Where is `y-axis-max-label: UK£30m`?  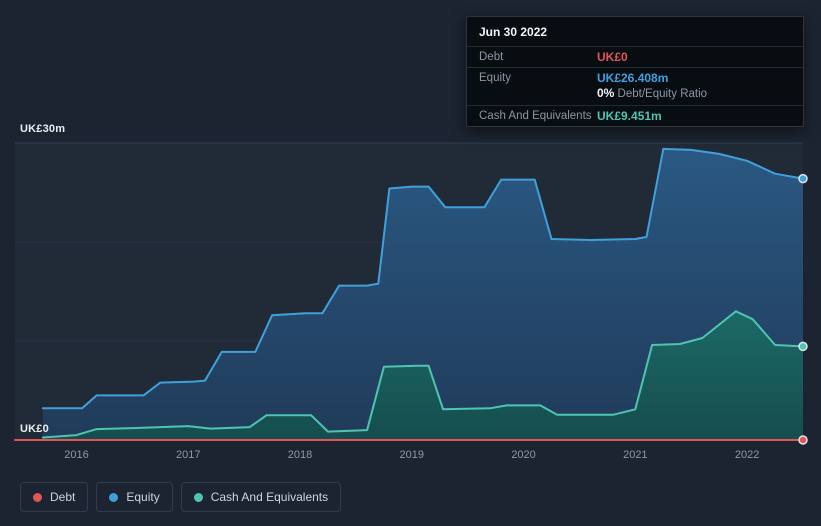
y-axis-max-label: UK£30m is located at coordinates (43, 129).